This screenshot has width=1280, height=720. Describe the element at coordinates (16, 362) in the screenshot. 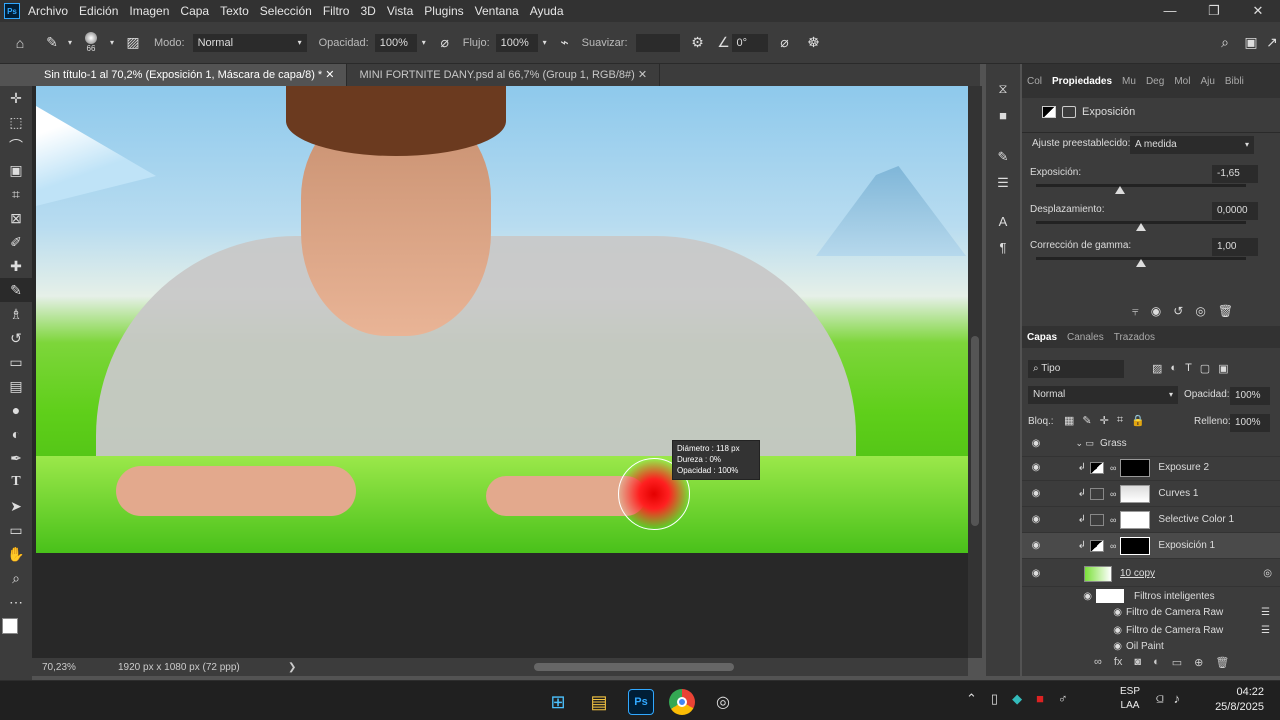

I see `eraser-tool-icon: ▭` at that location.